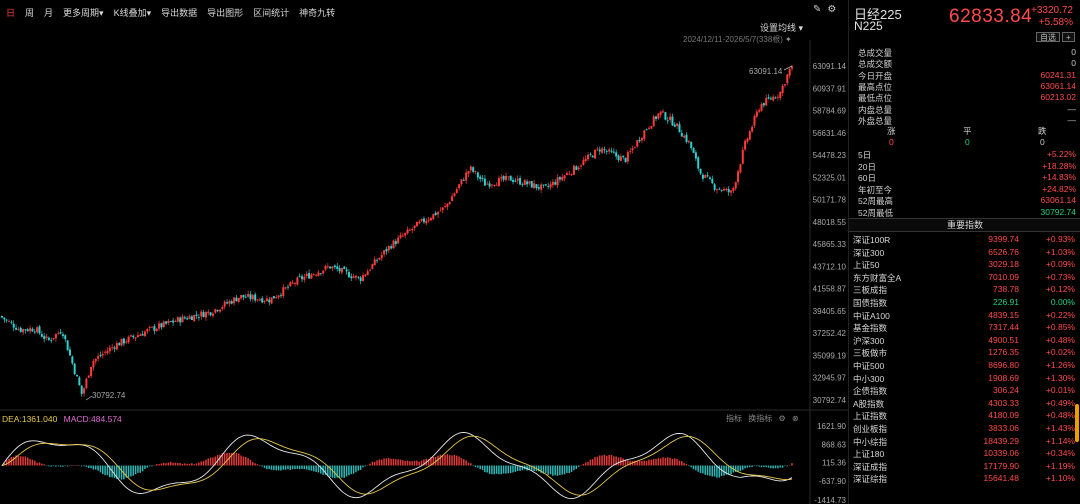 The width and height of the screenshot is (1080, 504). What do you see at coordinates (734, 418) in the screenshot?
I see `indicator-button: 指标` at bounding box center [734, 418].